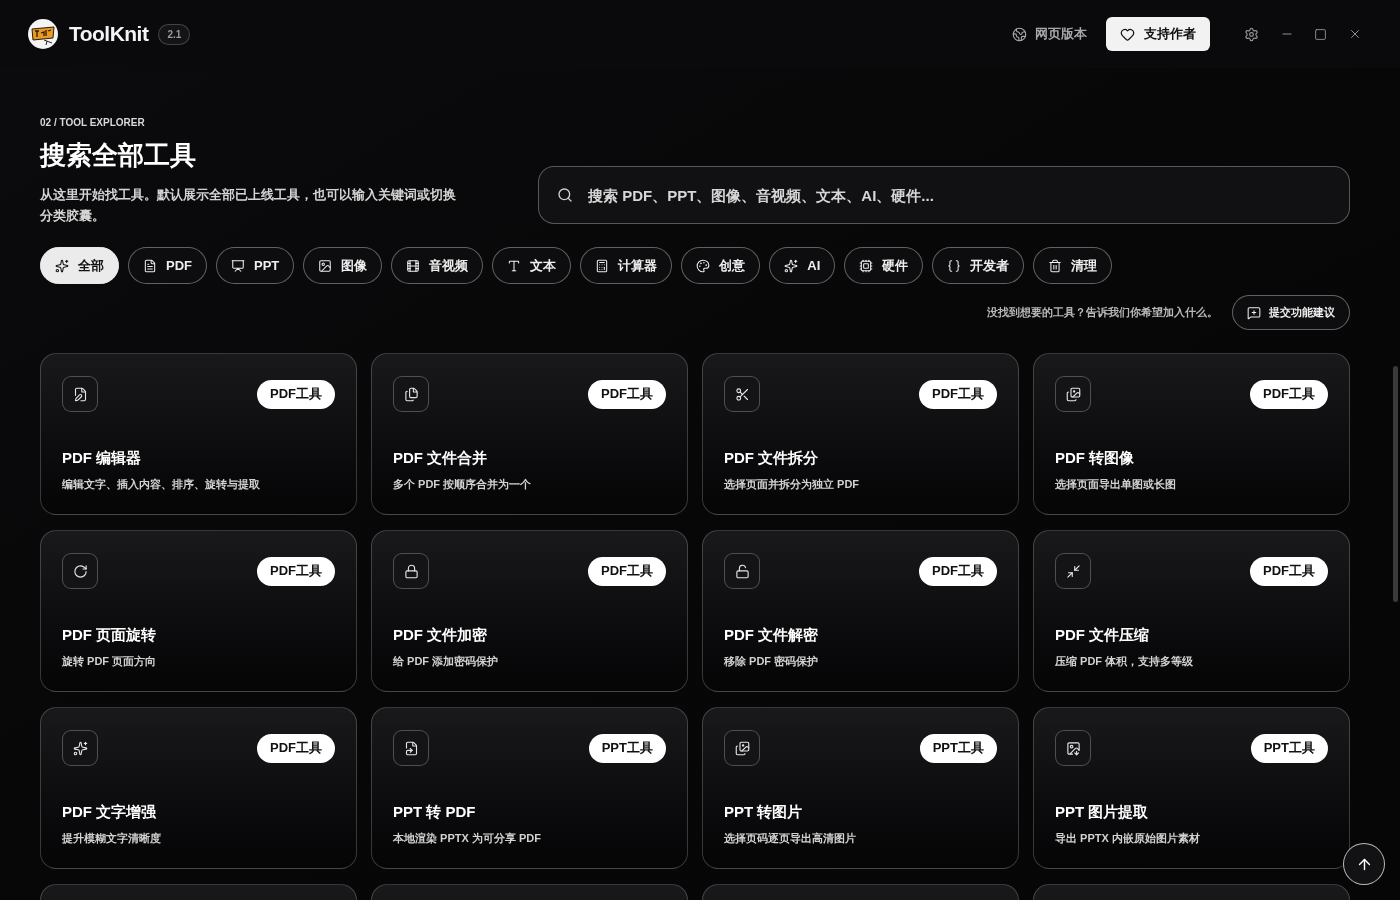 The width and height of the screenshot is (1400, 900). I want to click on tool-title: PDF 转图像, so click(1095, 458).